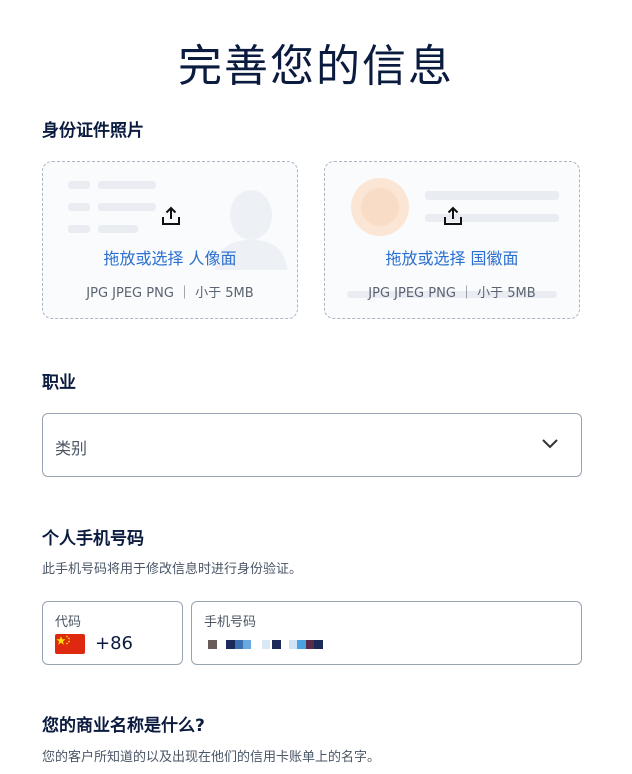 Image resolution: width=632 pixels, height=774 pixels. I want to click on business-name-label: 您的商业名称是什么?, so click(123, 726).